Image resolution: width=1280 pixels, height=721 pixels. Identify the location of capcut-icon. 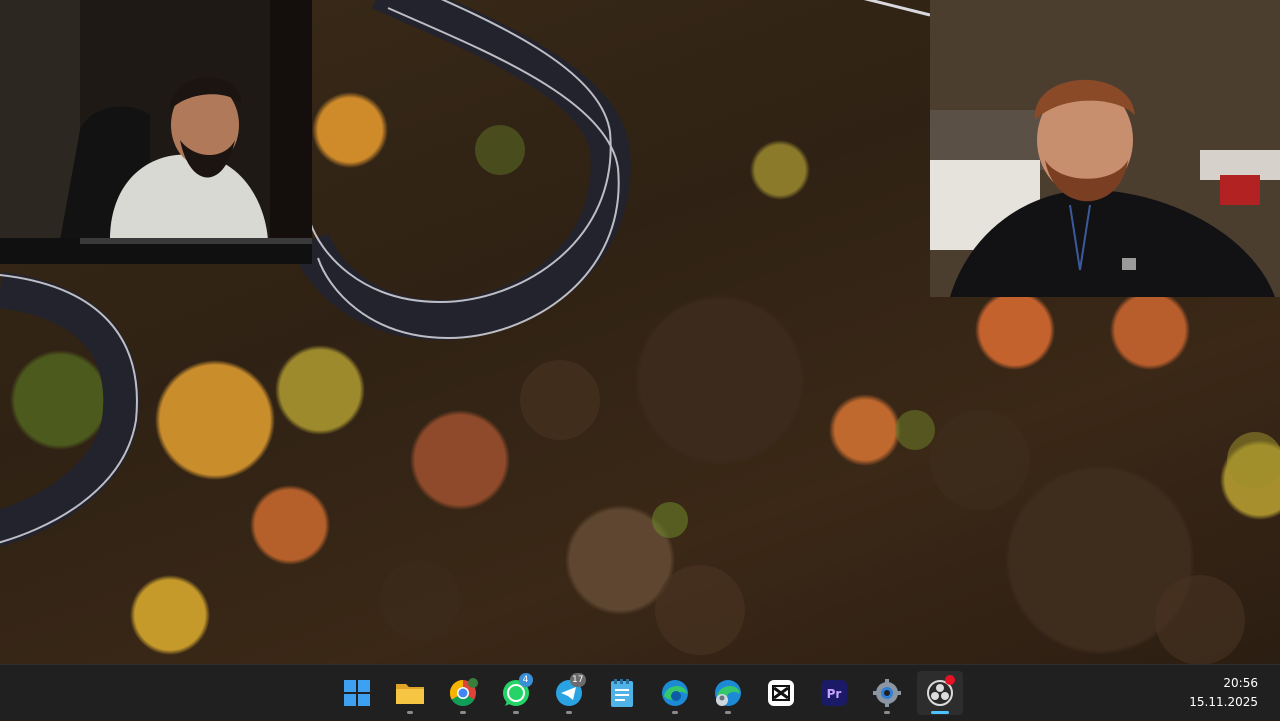
(780, 693).